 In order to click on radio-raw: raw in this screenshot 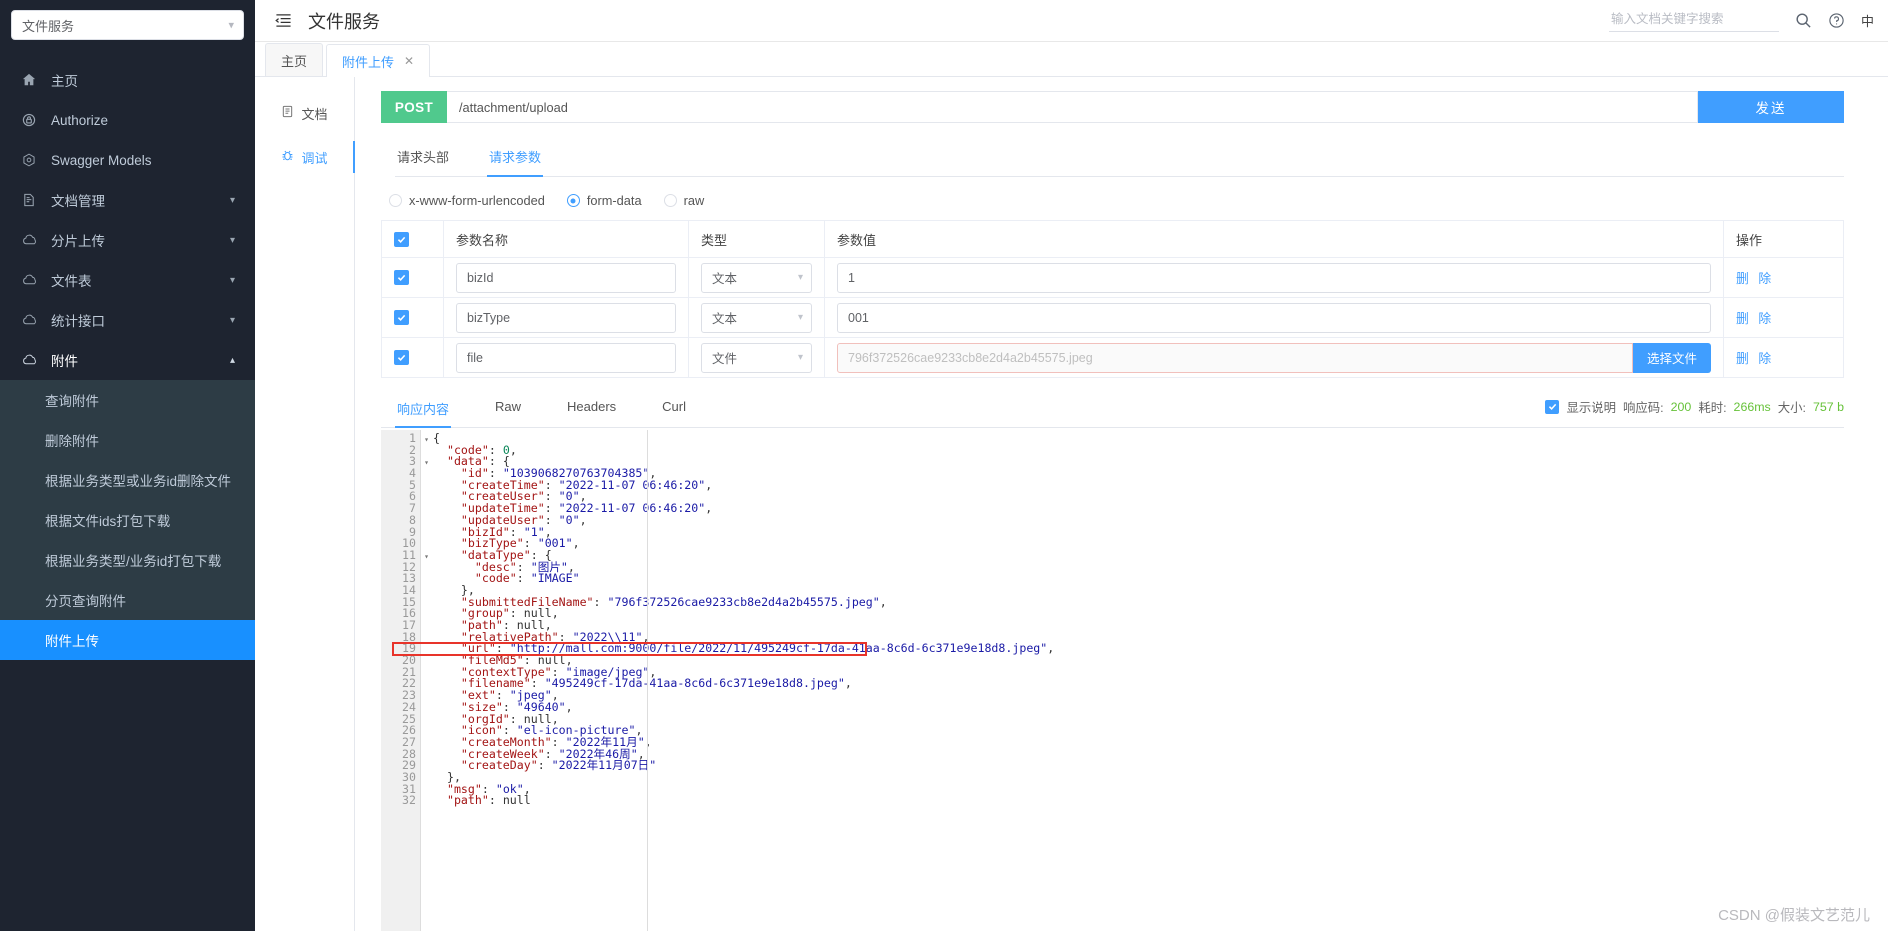, I will do `click(684, 200)`.